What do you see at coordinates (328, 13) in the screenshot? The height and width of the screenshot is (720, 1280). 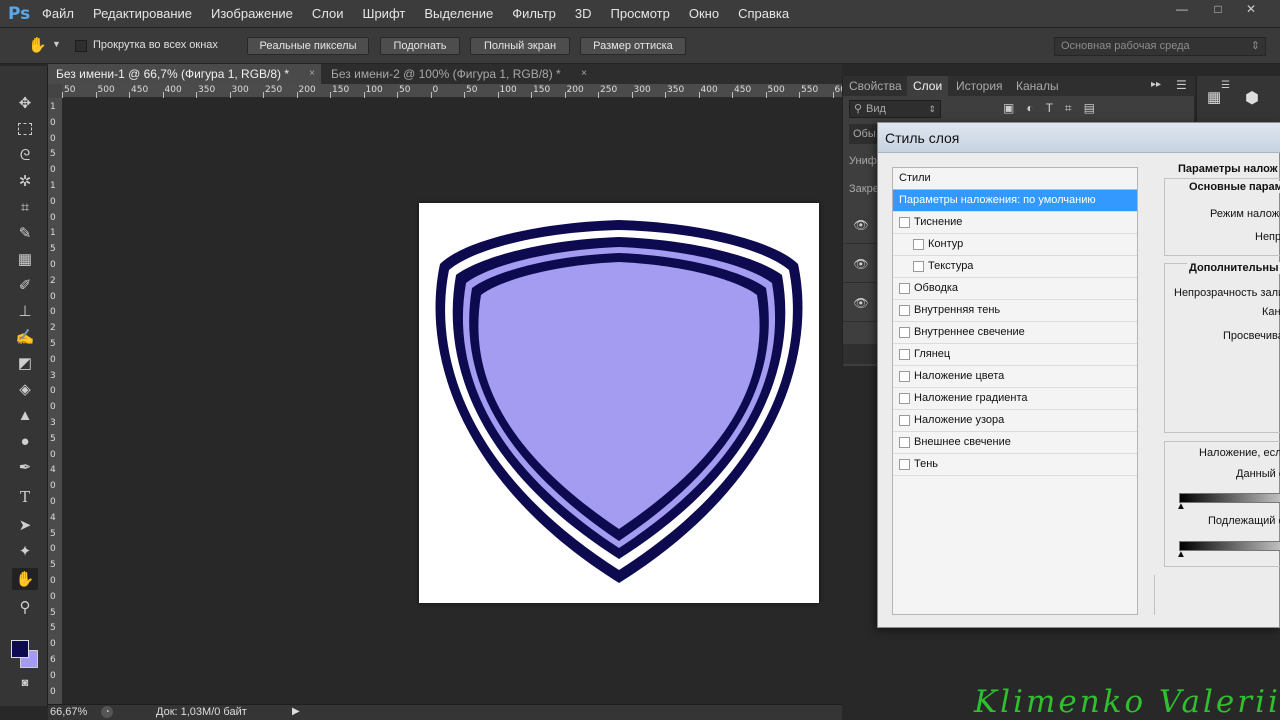 I see `menu-layer: Слои` at bounding box center [328, 13].